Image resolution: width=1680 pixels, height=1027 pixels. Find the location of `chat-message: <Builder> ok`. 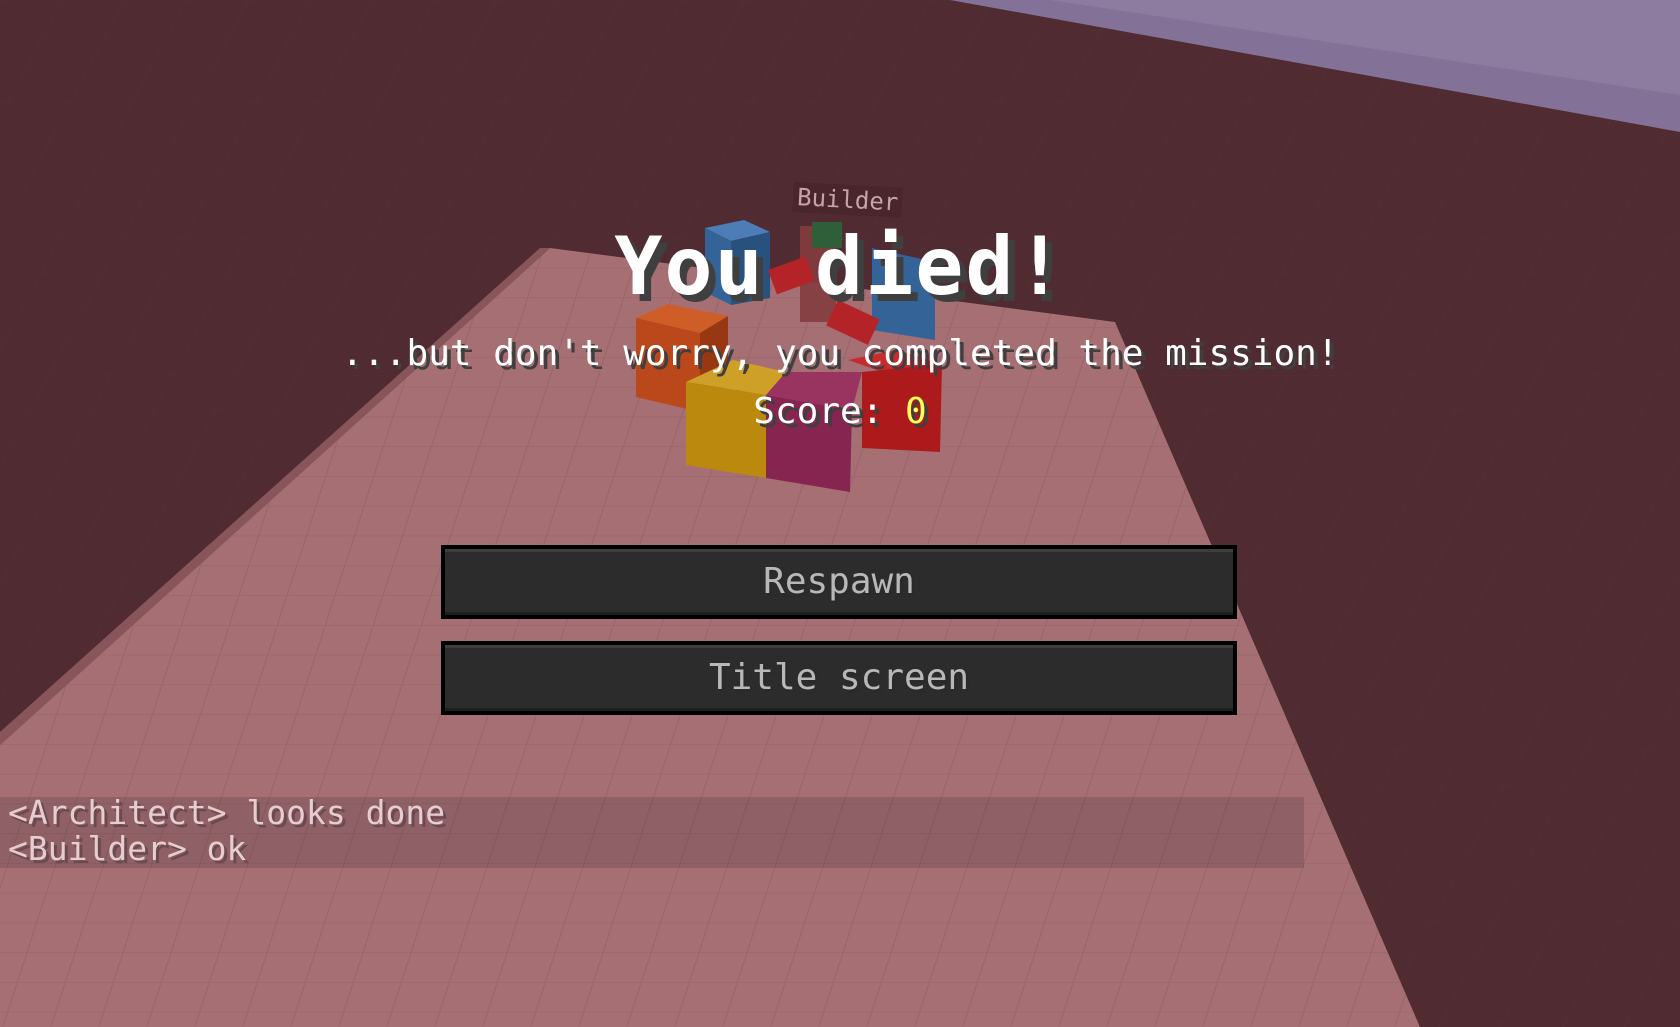

chat-message: <Builder> ok is located at coordinates (127, 848).